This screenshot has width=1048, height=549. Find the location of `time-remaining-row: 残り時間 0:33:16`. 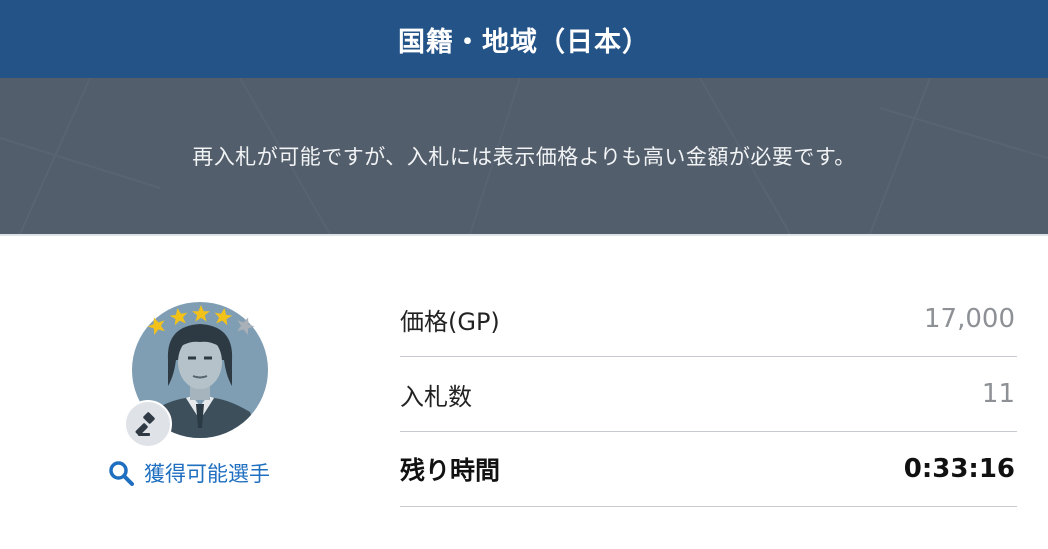

time-remaining-row: 残り時間 0:33:16 is located at coordinates (708, 469).